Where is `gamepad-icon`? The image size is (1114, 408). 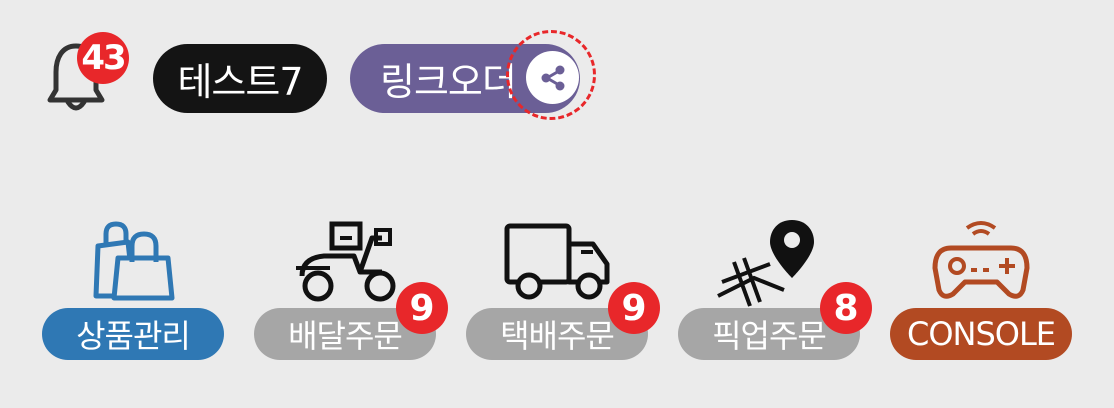
gamepad-icon is located at coordinates (981, 261).